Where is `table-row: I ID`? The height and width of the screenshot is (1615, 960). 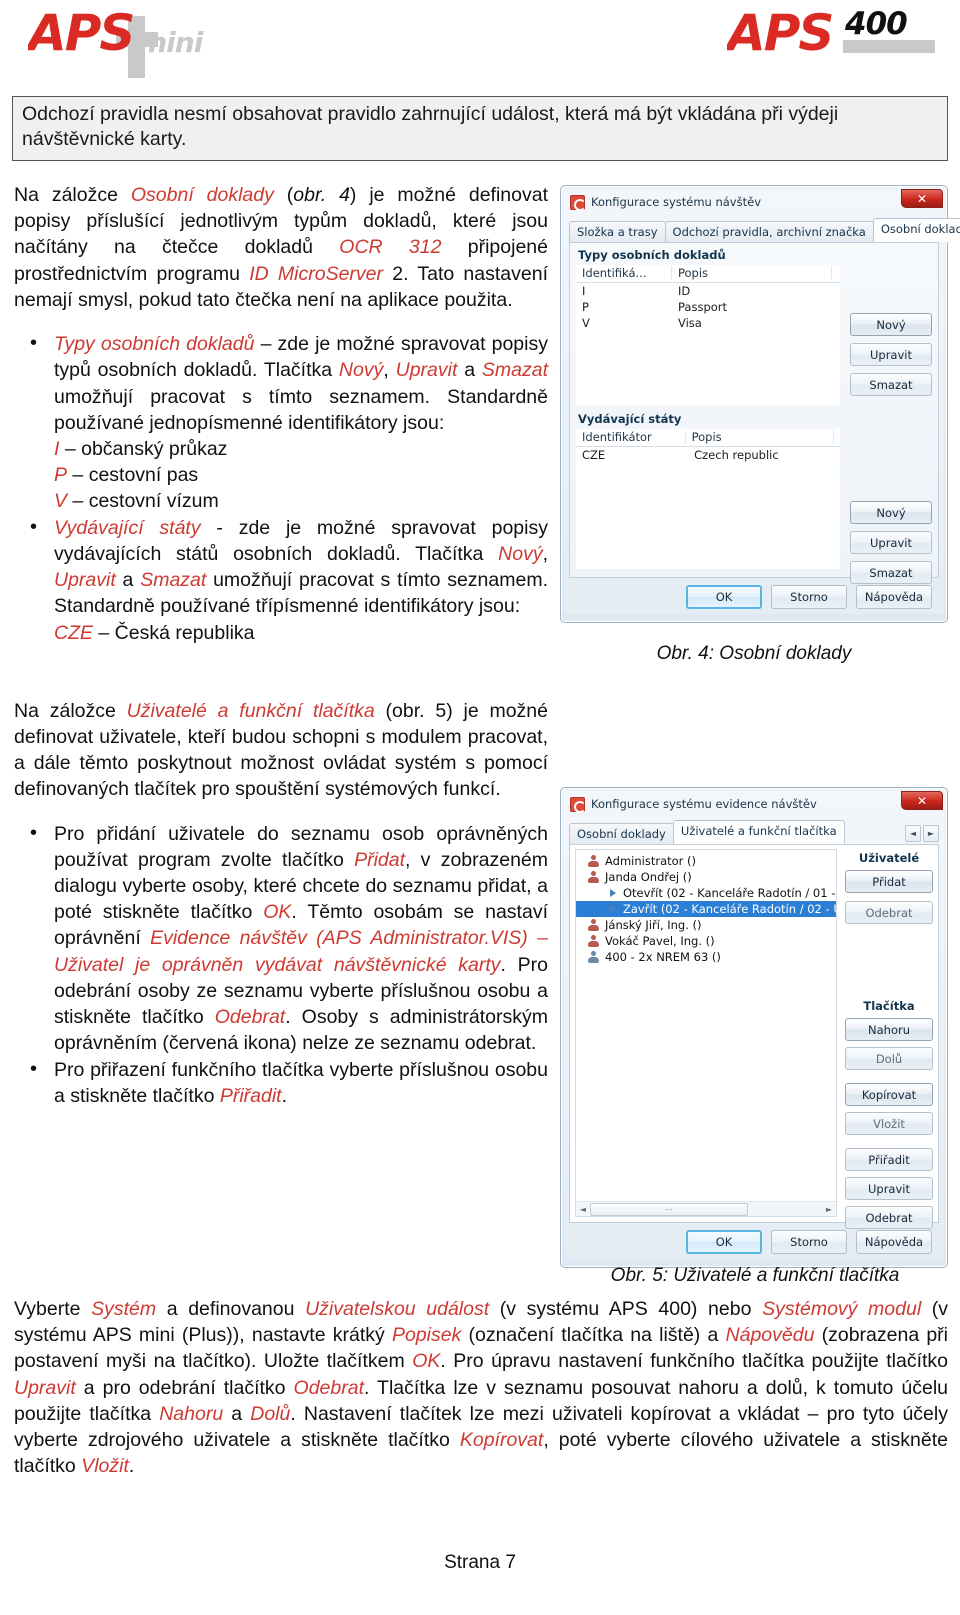
table-row: I ID is located at coordinates (708, 291).